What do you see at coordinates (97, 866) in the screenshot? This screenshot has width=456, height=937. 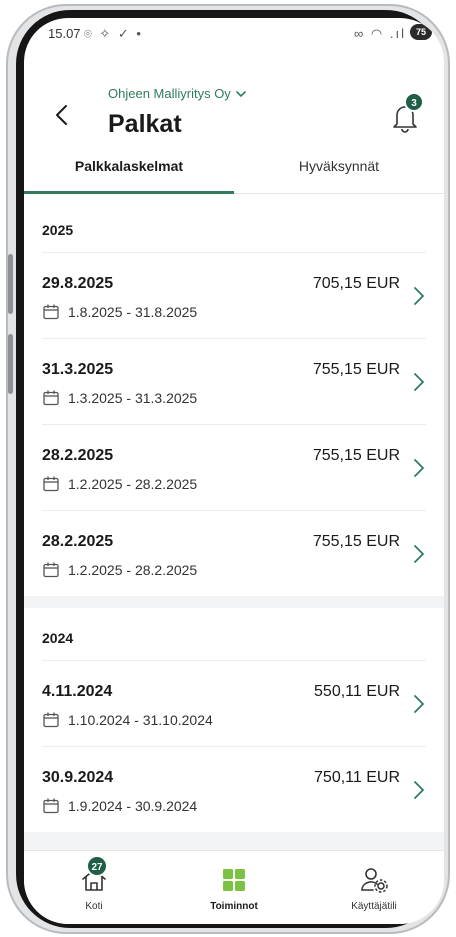 I see `home-badge: 27` at bounding box center [97, 866].